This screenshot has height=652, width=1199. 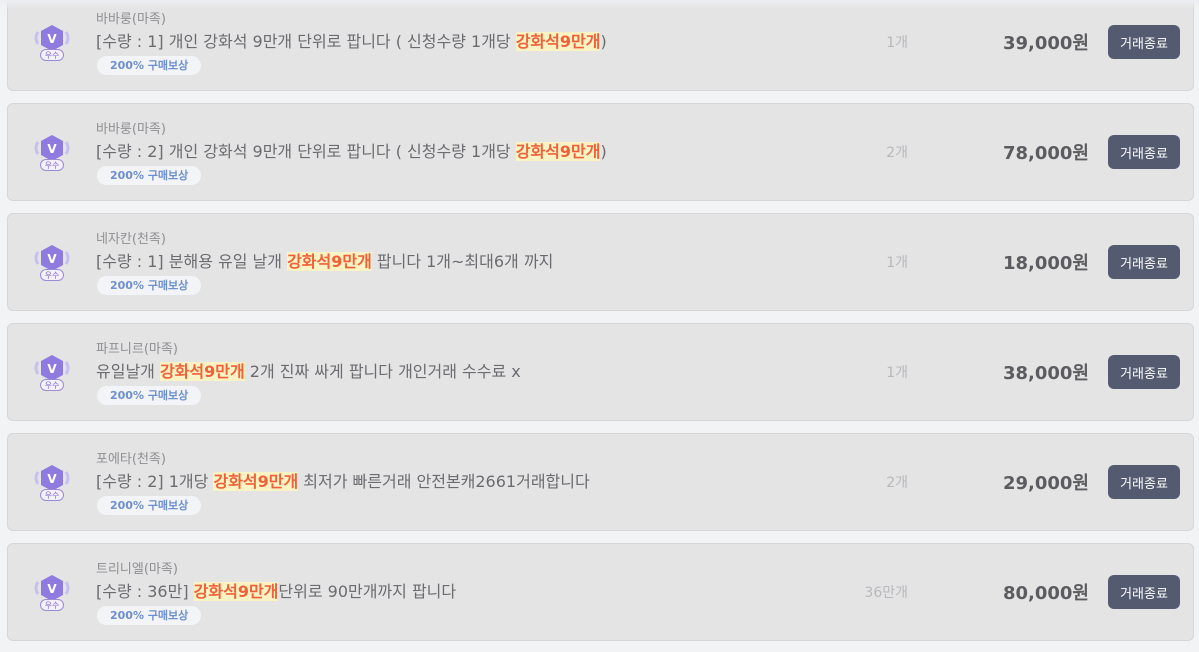 What do you see at coordinates (145, 591) in the screenshot?
I see `title-text: [수량 : 36만]` at bounding box center [145, 591].